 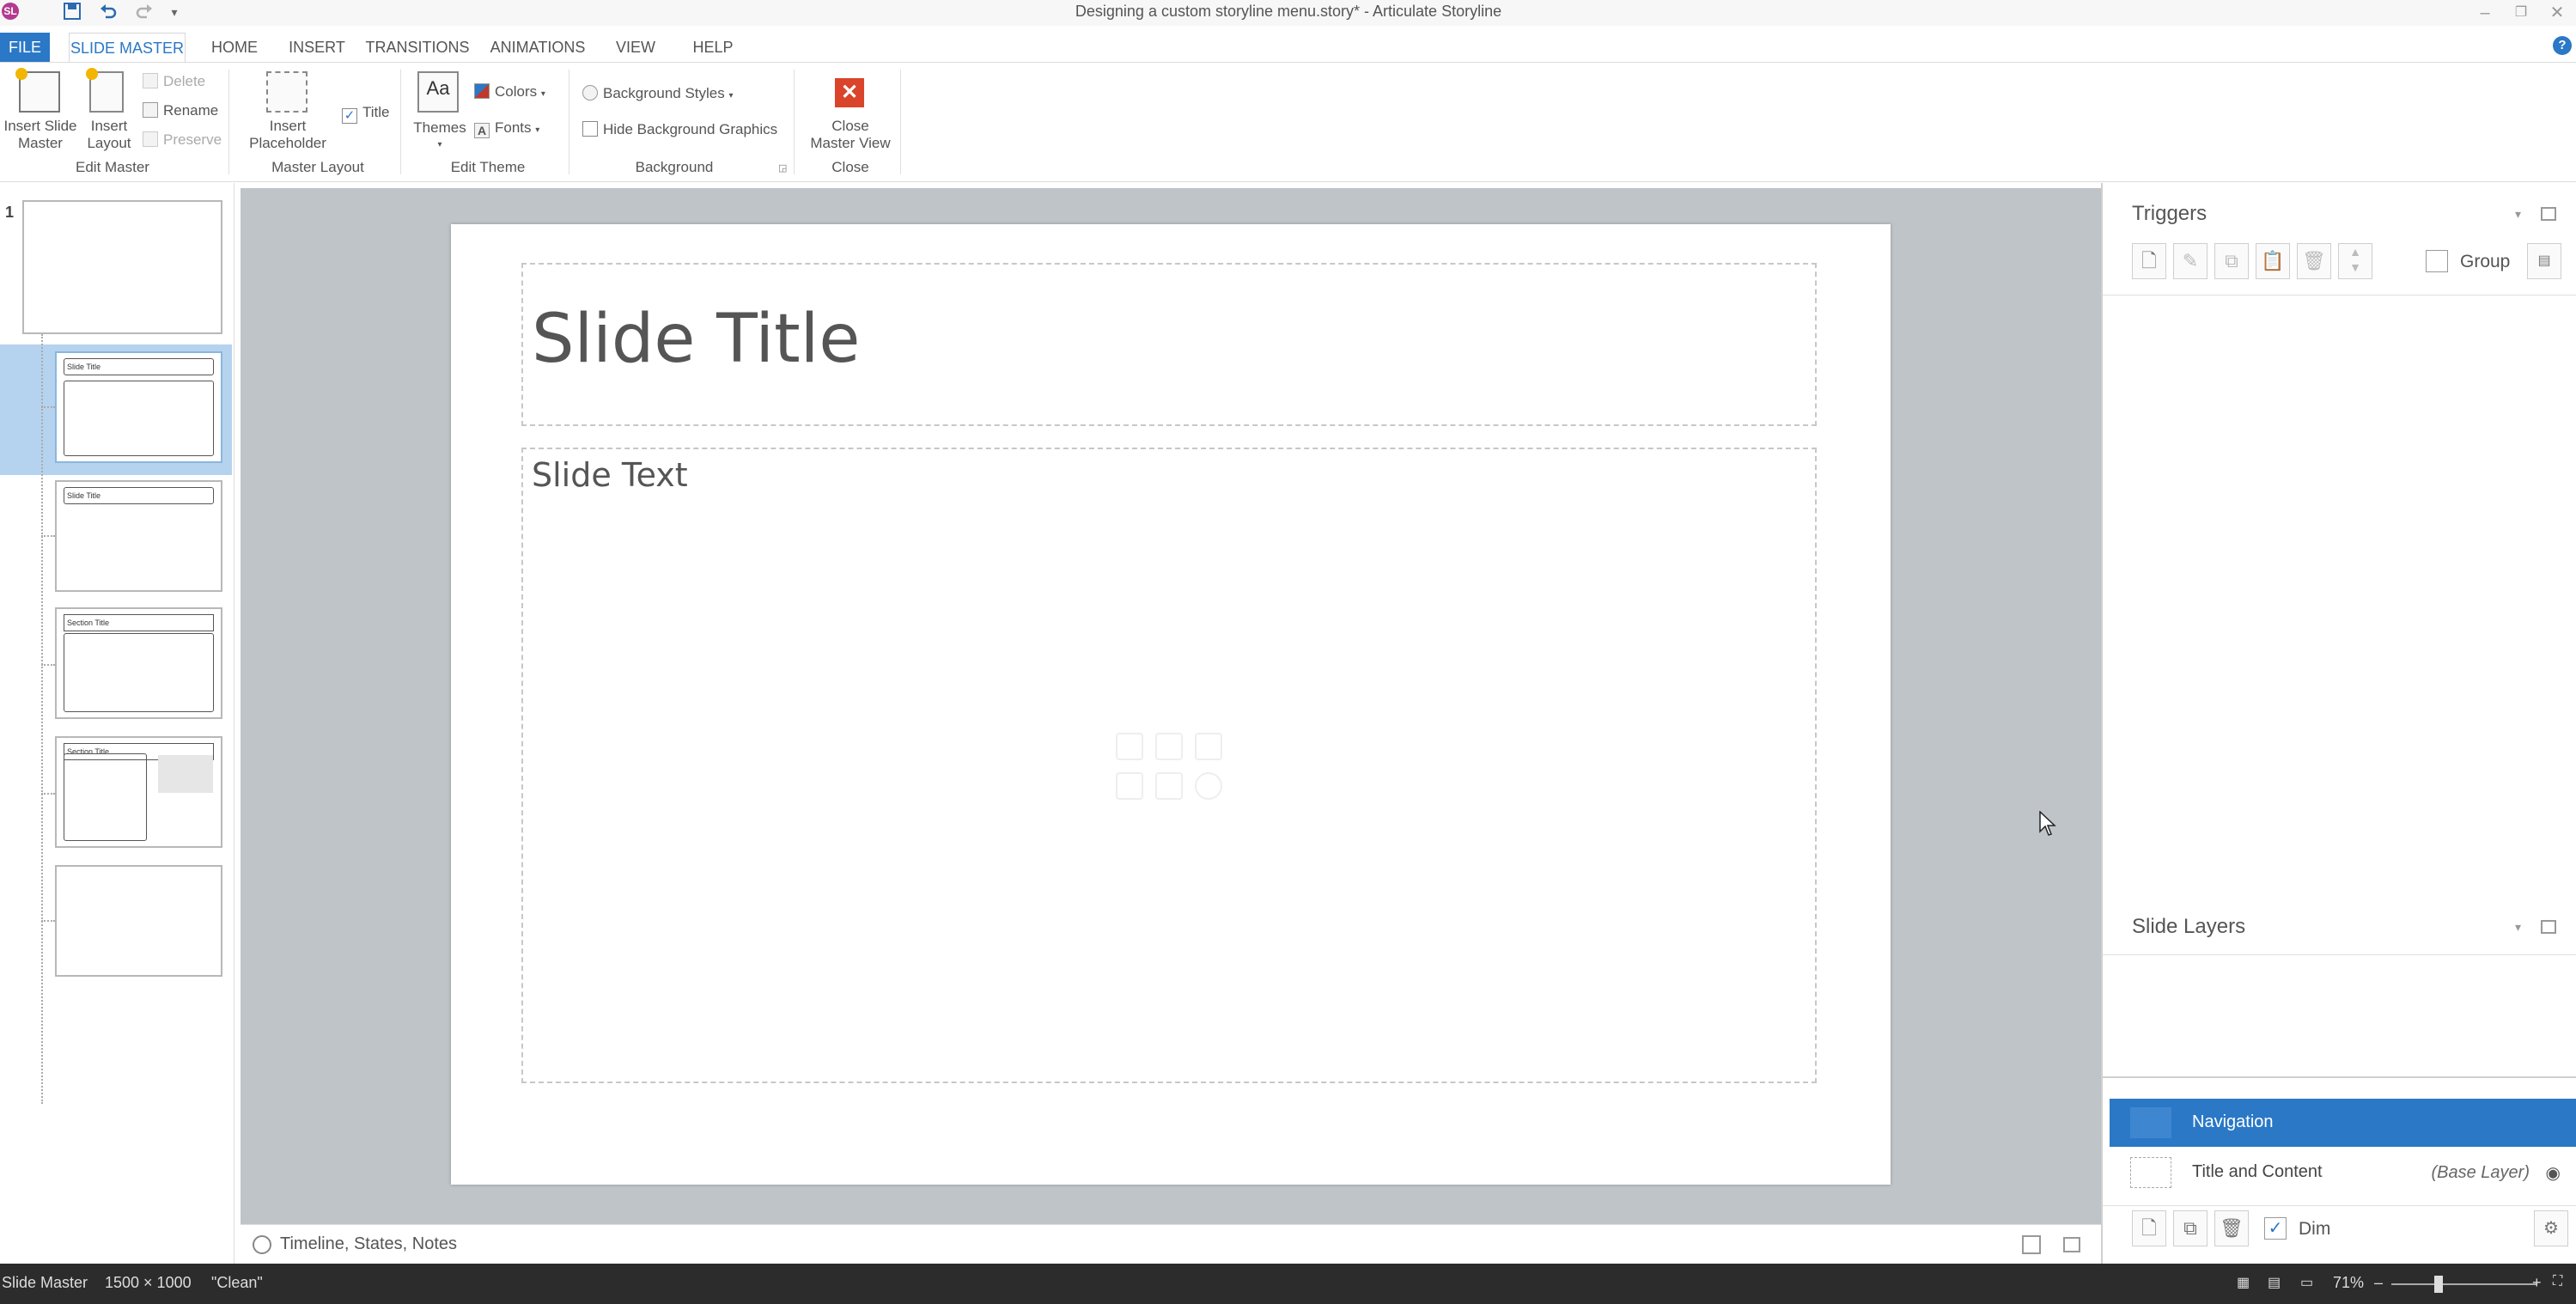 What do you see at coordinates (782, 168) in the screenshot?
I see `background-dialog-launcher-icon: ◲` at bounding box center [782, 168].